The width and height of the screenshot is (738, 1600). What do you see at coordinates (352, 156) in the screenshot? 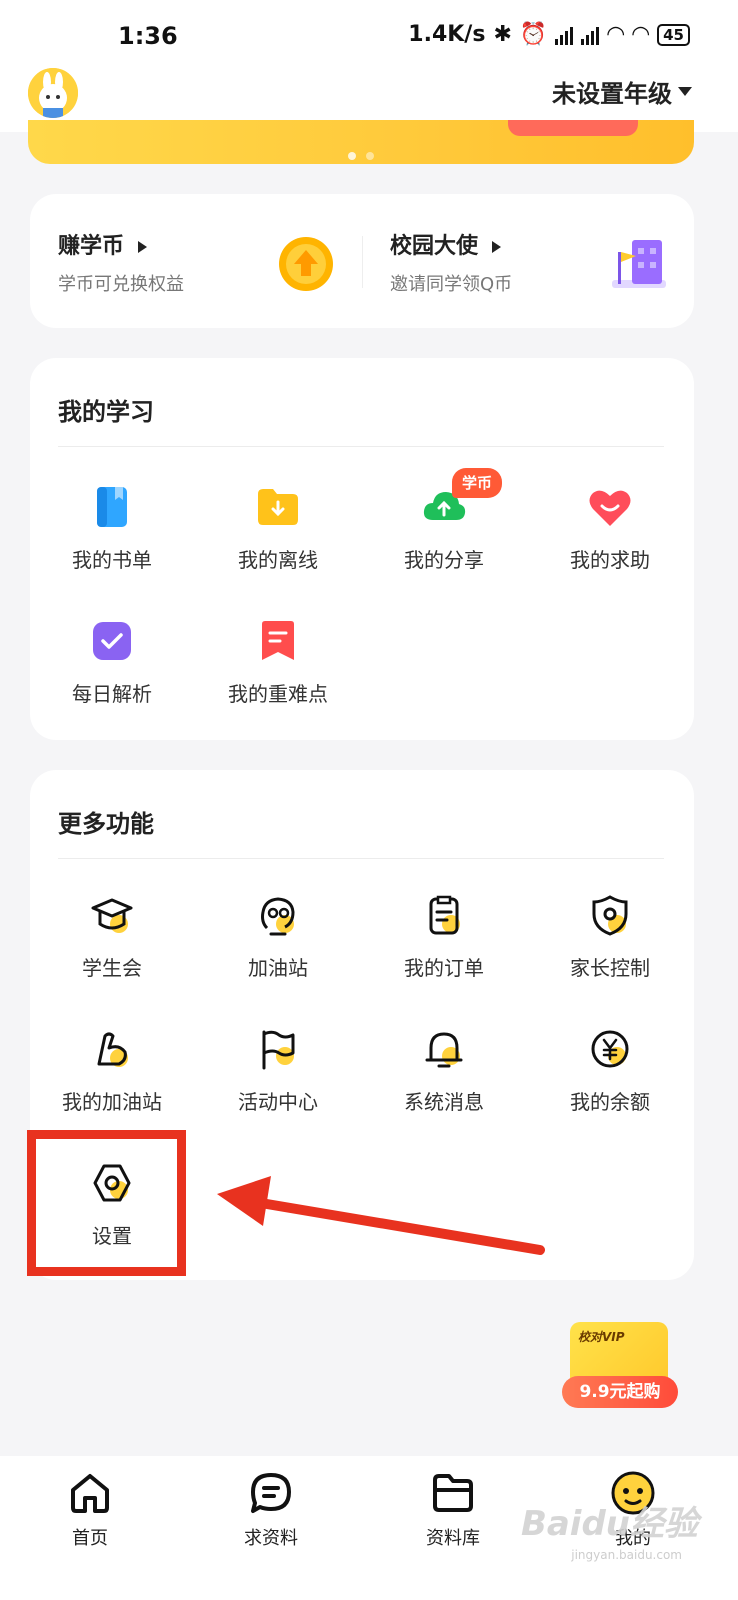
I see `banner-dot-active` at bounding box center [352, 156].